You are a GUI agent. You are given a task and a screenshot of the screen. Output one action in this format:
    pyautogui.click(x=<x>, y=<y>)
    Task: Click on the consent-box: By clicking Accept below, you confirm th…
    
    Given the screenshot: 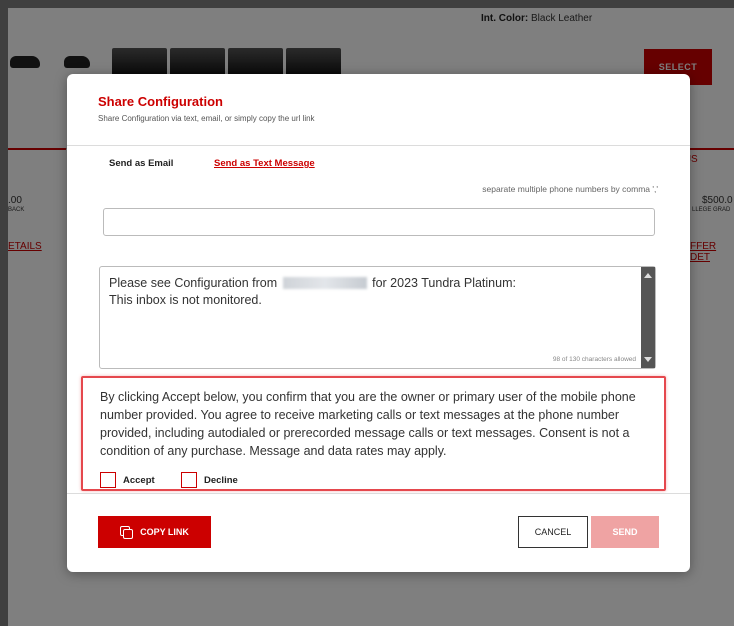 What is the action you would take?
    pyautogui.click(x=373, y=433)
    